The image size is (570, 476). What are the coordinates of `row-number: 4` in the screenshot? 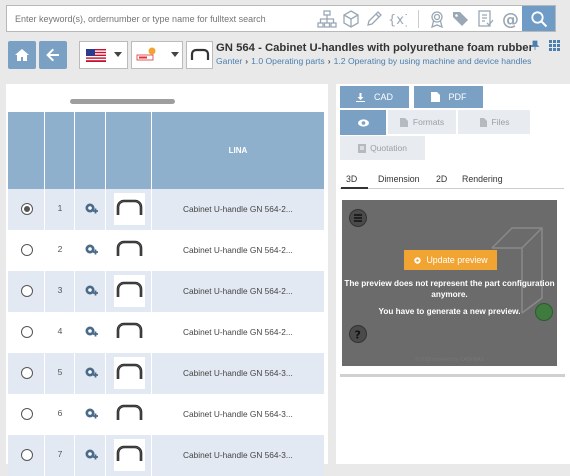 It's located at (60, 331).